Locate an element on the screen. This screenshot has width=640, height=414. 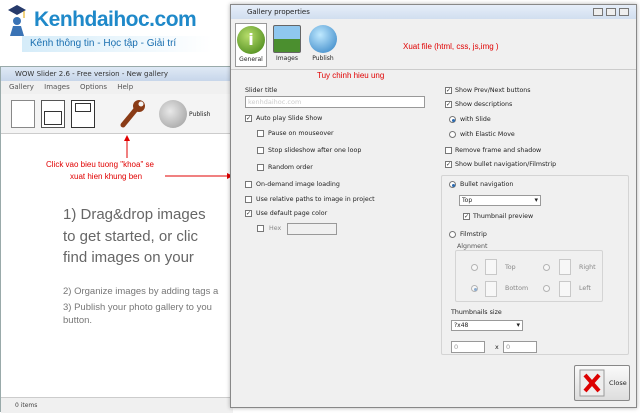
show-desc-label: Show descriptions is located at coordinates (484, 104).